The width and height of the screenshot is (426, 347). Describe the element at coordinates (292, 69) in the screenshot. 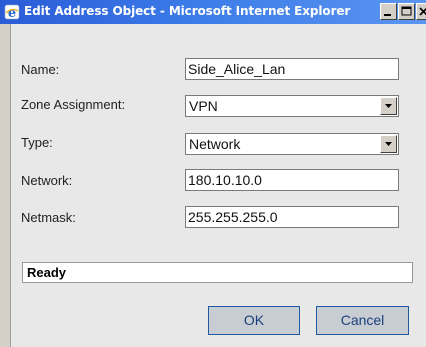

I see `name-input: Side_Alice_Lan` at that location.